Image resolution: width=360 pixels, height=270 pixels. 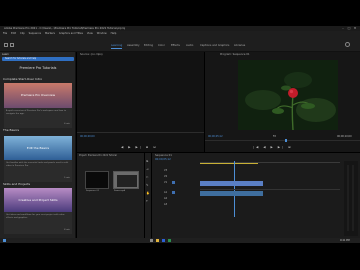 I want to click on premiere-taskbar-icon, so click(x=163, y=240).